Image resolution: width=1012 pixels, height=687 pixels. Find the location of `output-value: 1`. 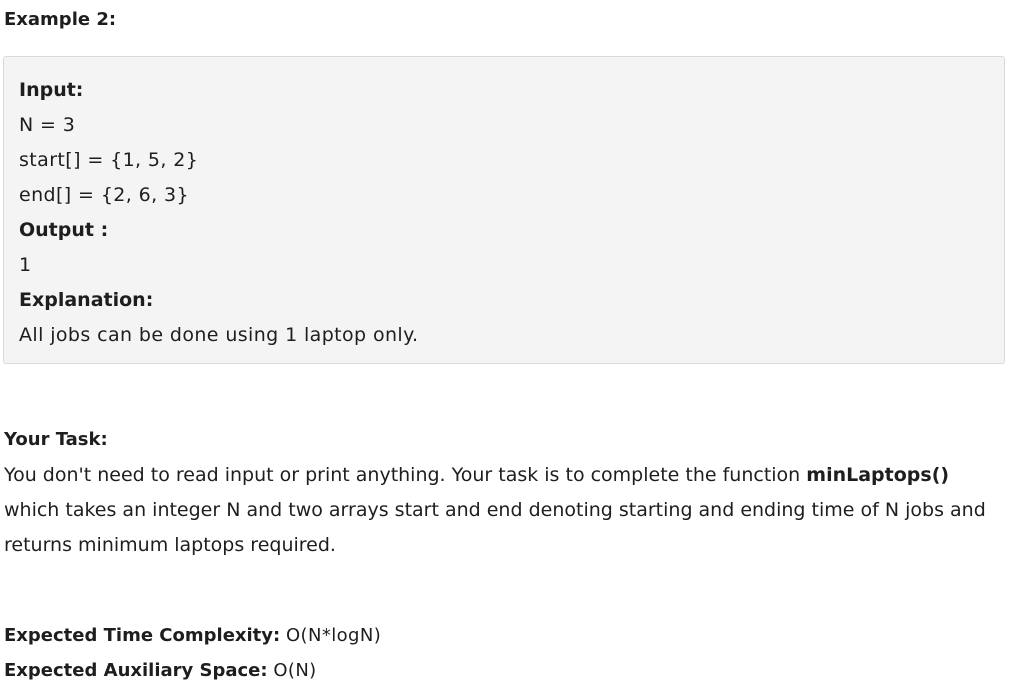

output-value: 1 is located at coordinates (25, 265).